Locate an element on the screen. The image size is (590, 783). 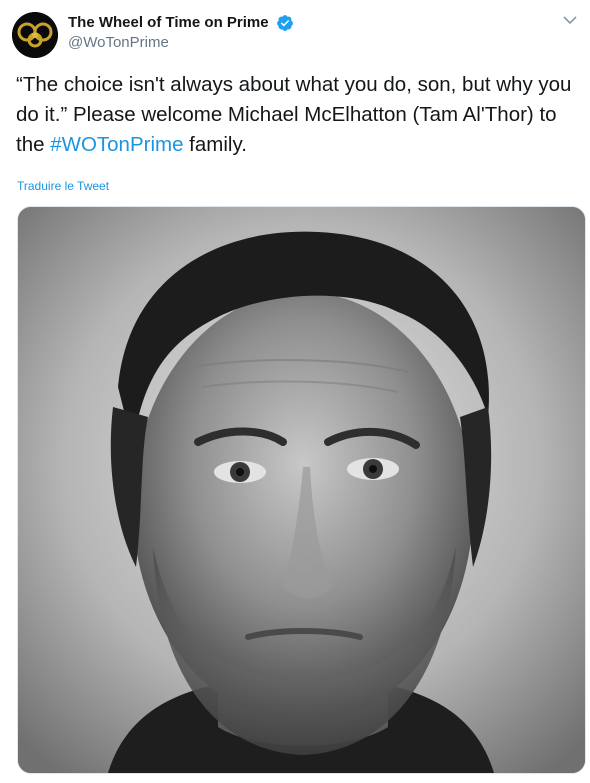
account-names: The Wheel of Time on Prime @WoTonPrime is located at coordinates (181, 33).